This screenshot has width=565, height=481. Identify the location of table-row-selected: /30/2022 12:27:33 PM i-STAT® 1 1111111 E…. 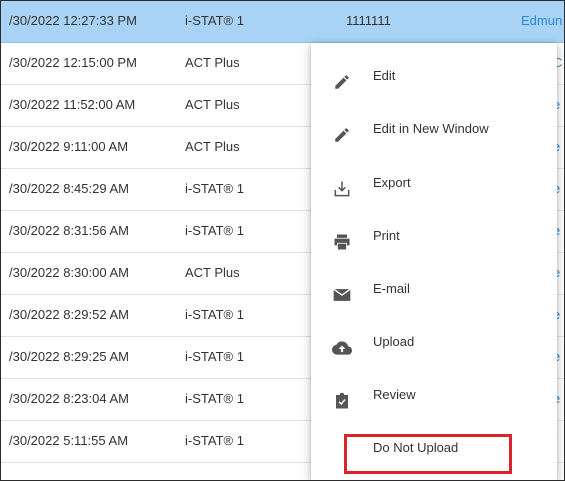
(282, 22).